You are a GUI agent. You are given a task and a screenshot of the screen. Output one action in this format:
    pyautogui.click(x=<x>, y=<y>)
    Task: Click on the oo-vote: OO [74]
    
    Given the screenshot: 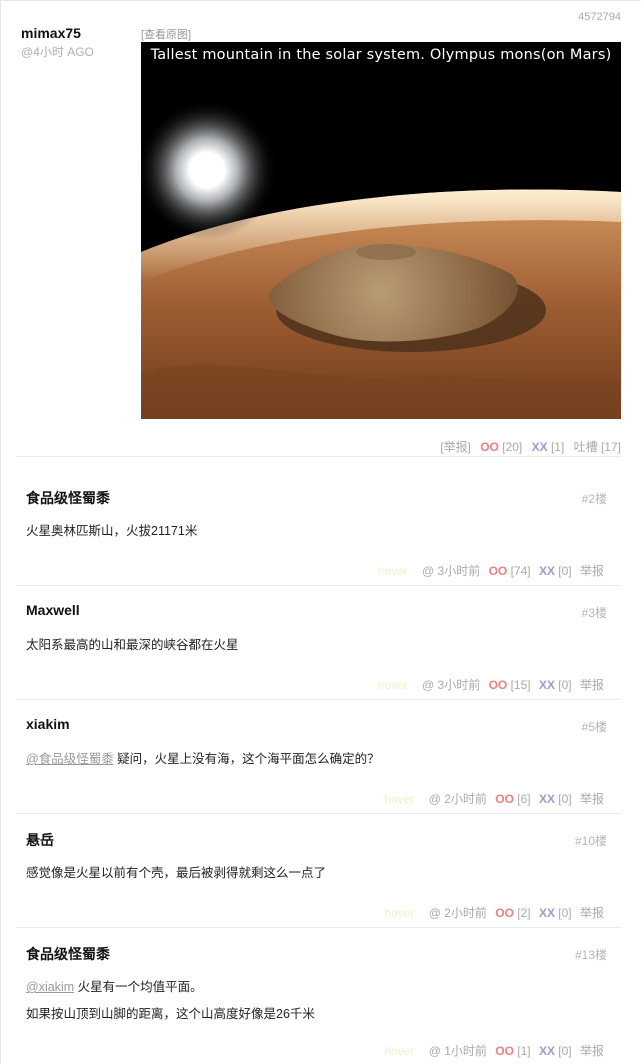 What is the action you would take?
    pyautogui.click(x=510, y=571)
    